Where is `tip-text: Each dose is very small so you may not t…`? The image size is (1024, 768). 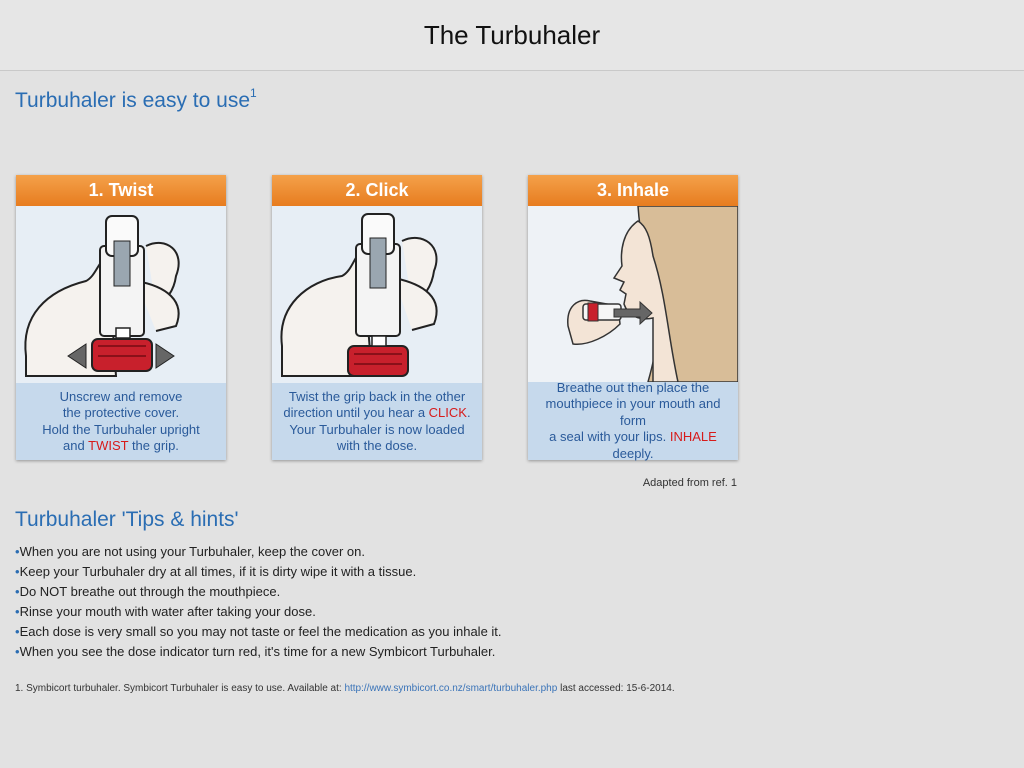
tip-text: Each dose is very small so you may not t… is located at coordinates (260, 631).